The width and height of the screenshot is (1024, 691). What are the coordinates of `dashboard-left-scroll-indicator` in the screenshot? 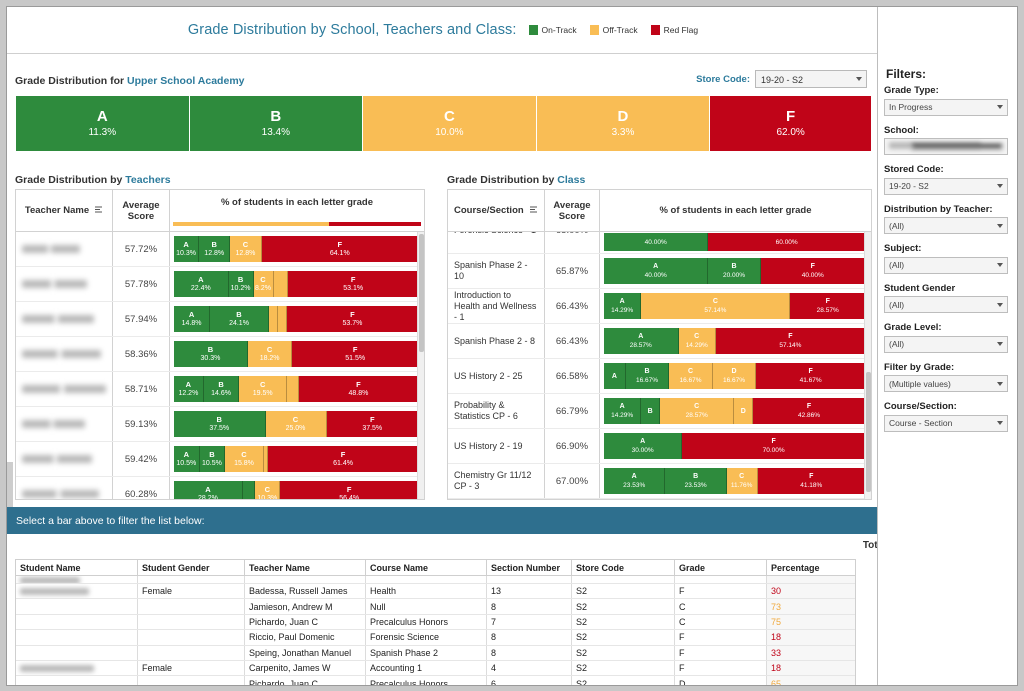 It's located at (10, 486).